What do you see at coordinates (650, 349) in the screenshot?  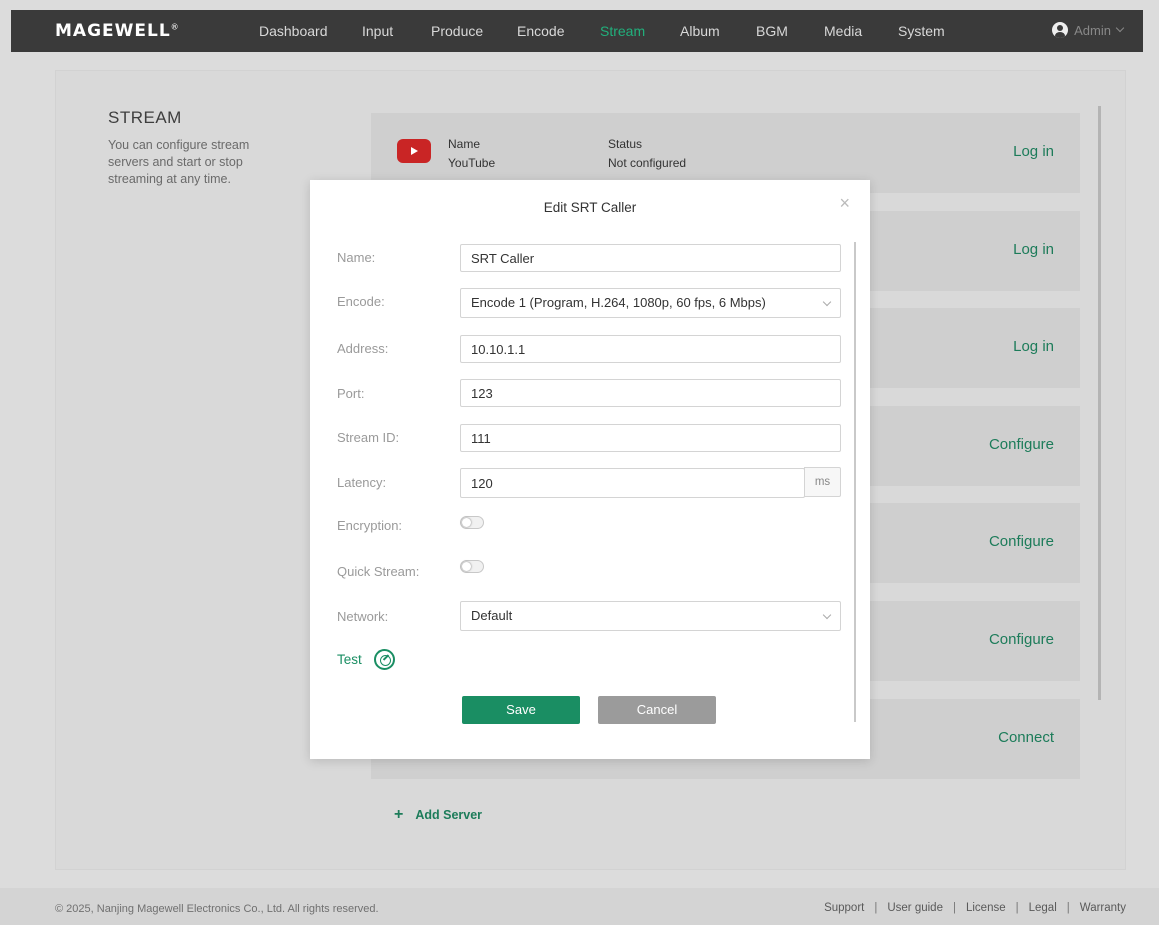 I see `address-input` at bounding box center [650, 349].